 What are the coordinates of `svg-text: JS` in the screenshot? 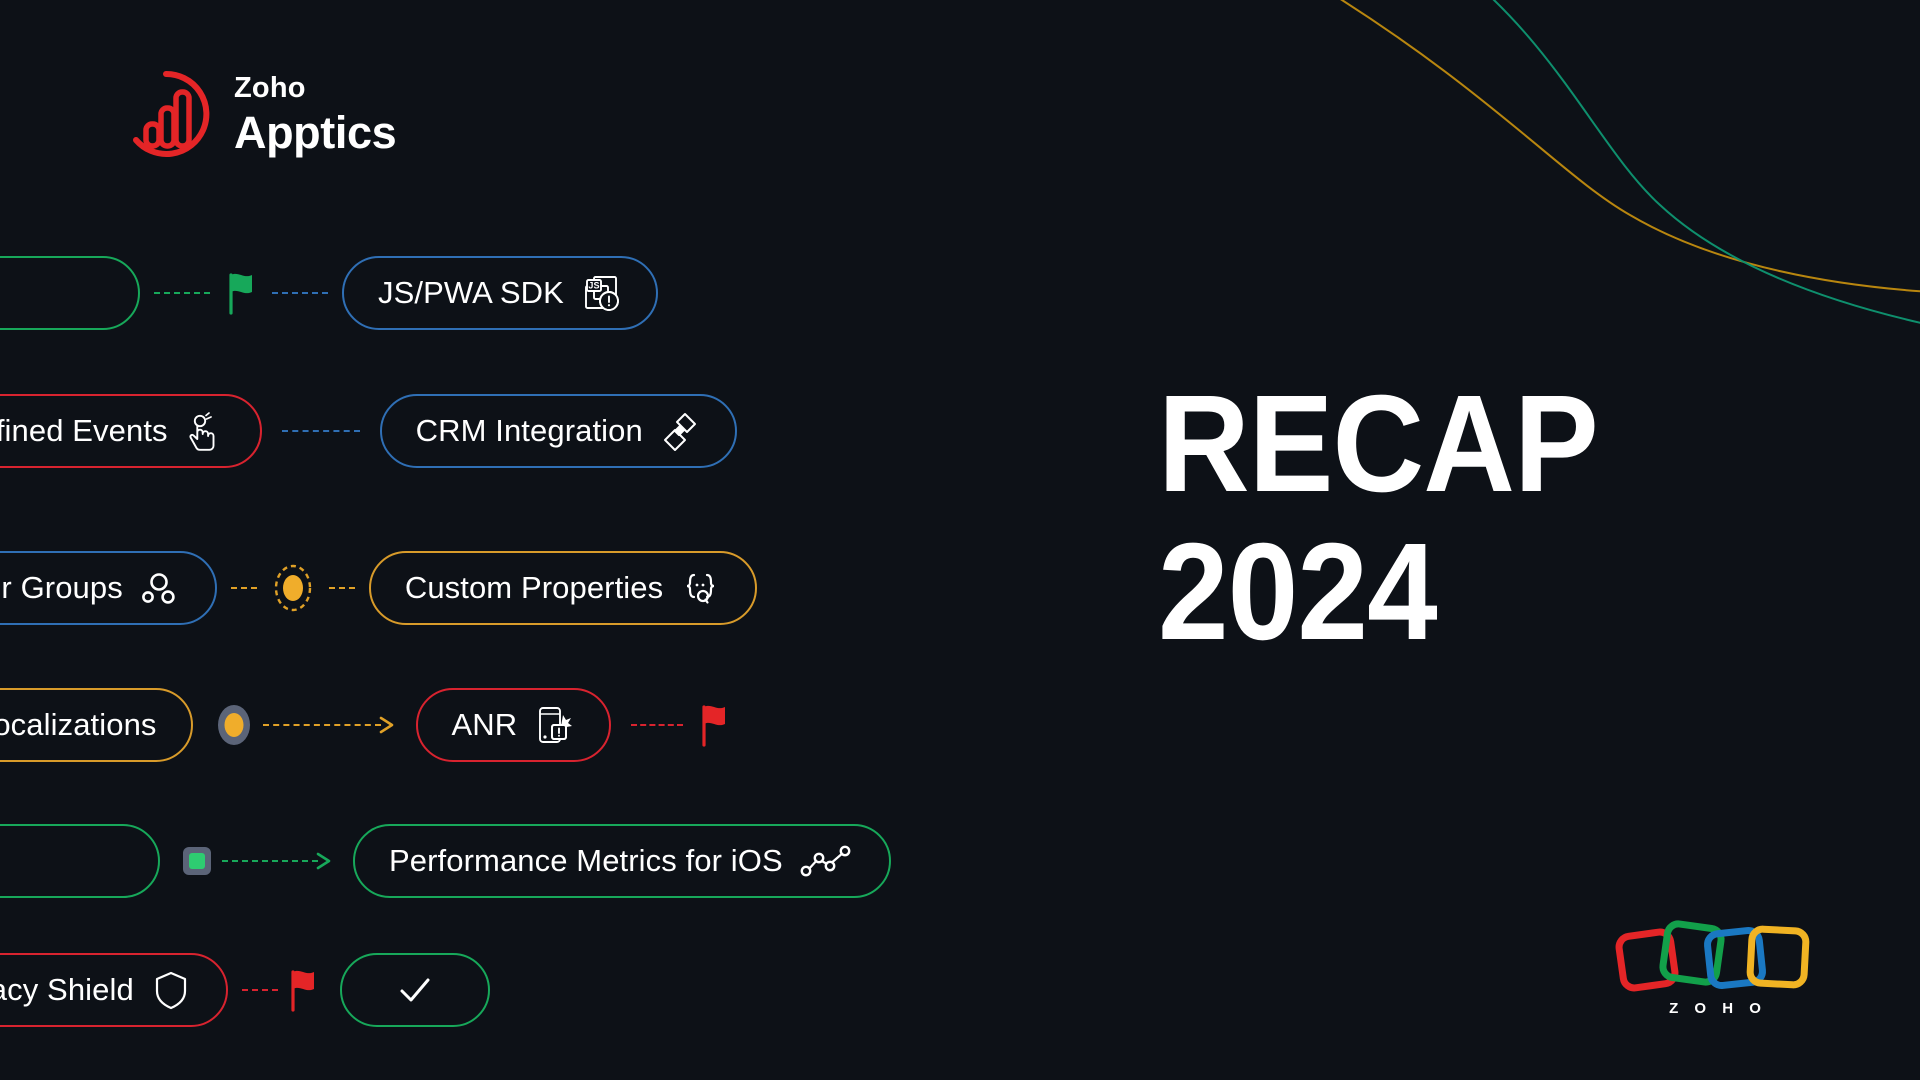 It's located at (593, 286).